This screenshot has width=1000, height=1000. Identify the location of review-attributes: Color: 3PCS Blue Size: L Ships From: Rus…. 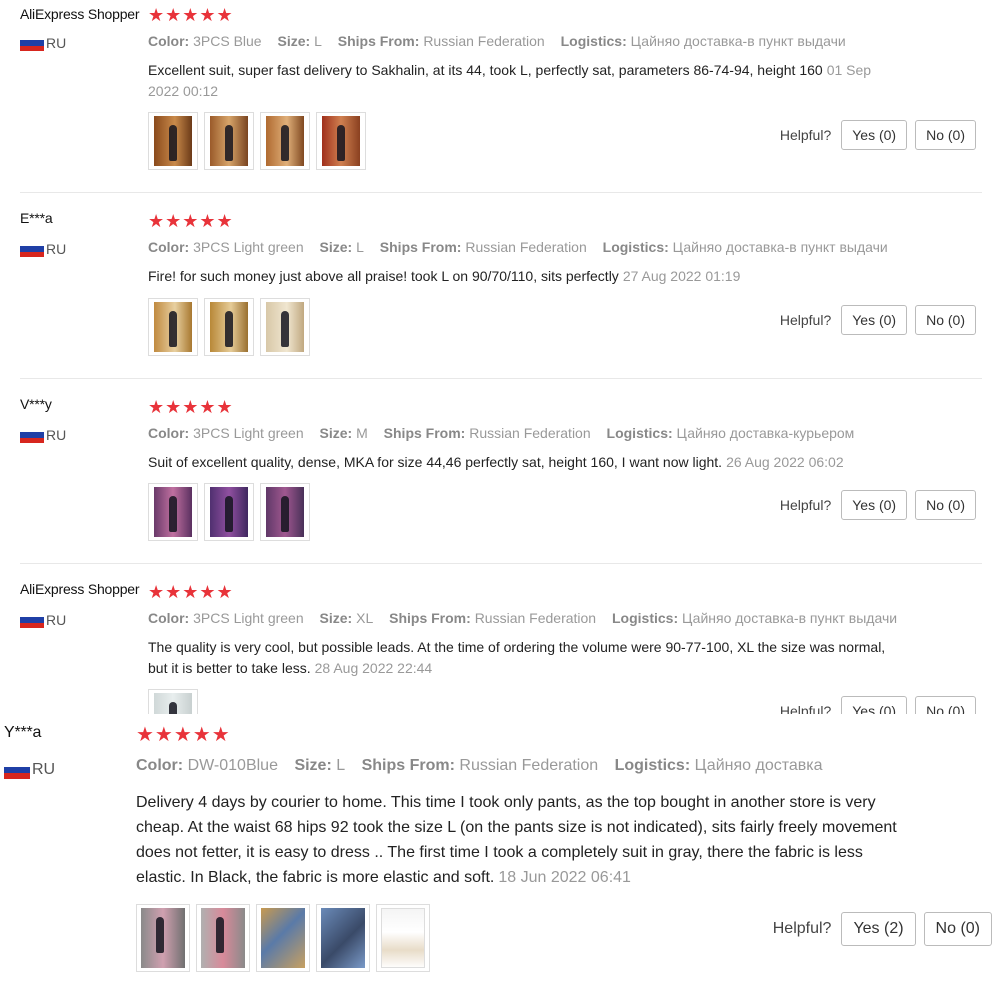
(503, 41).